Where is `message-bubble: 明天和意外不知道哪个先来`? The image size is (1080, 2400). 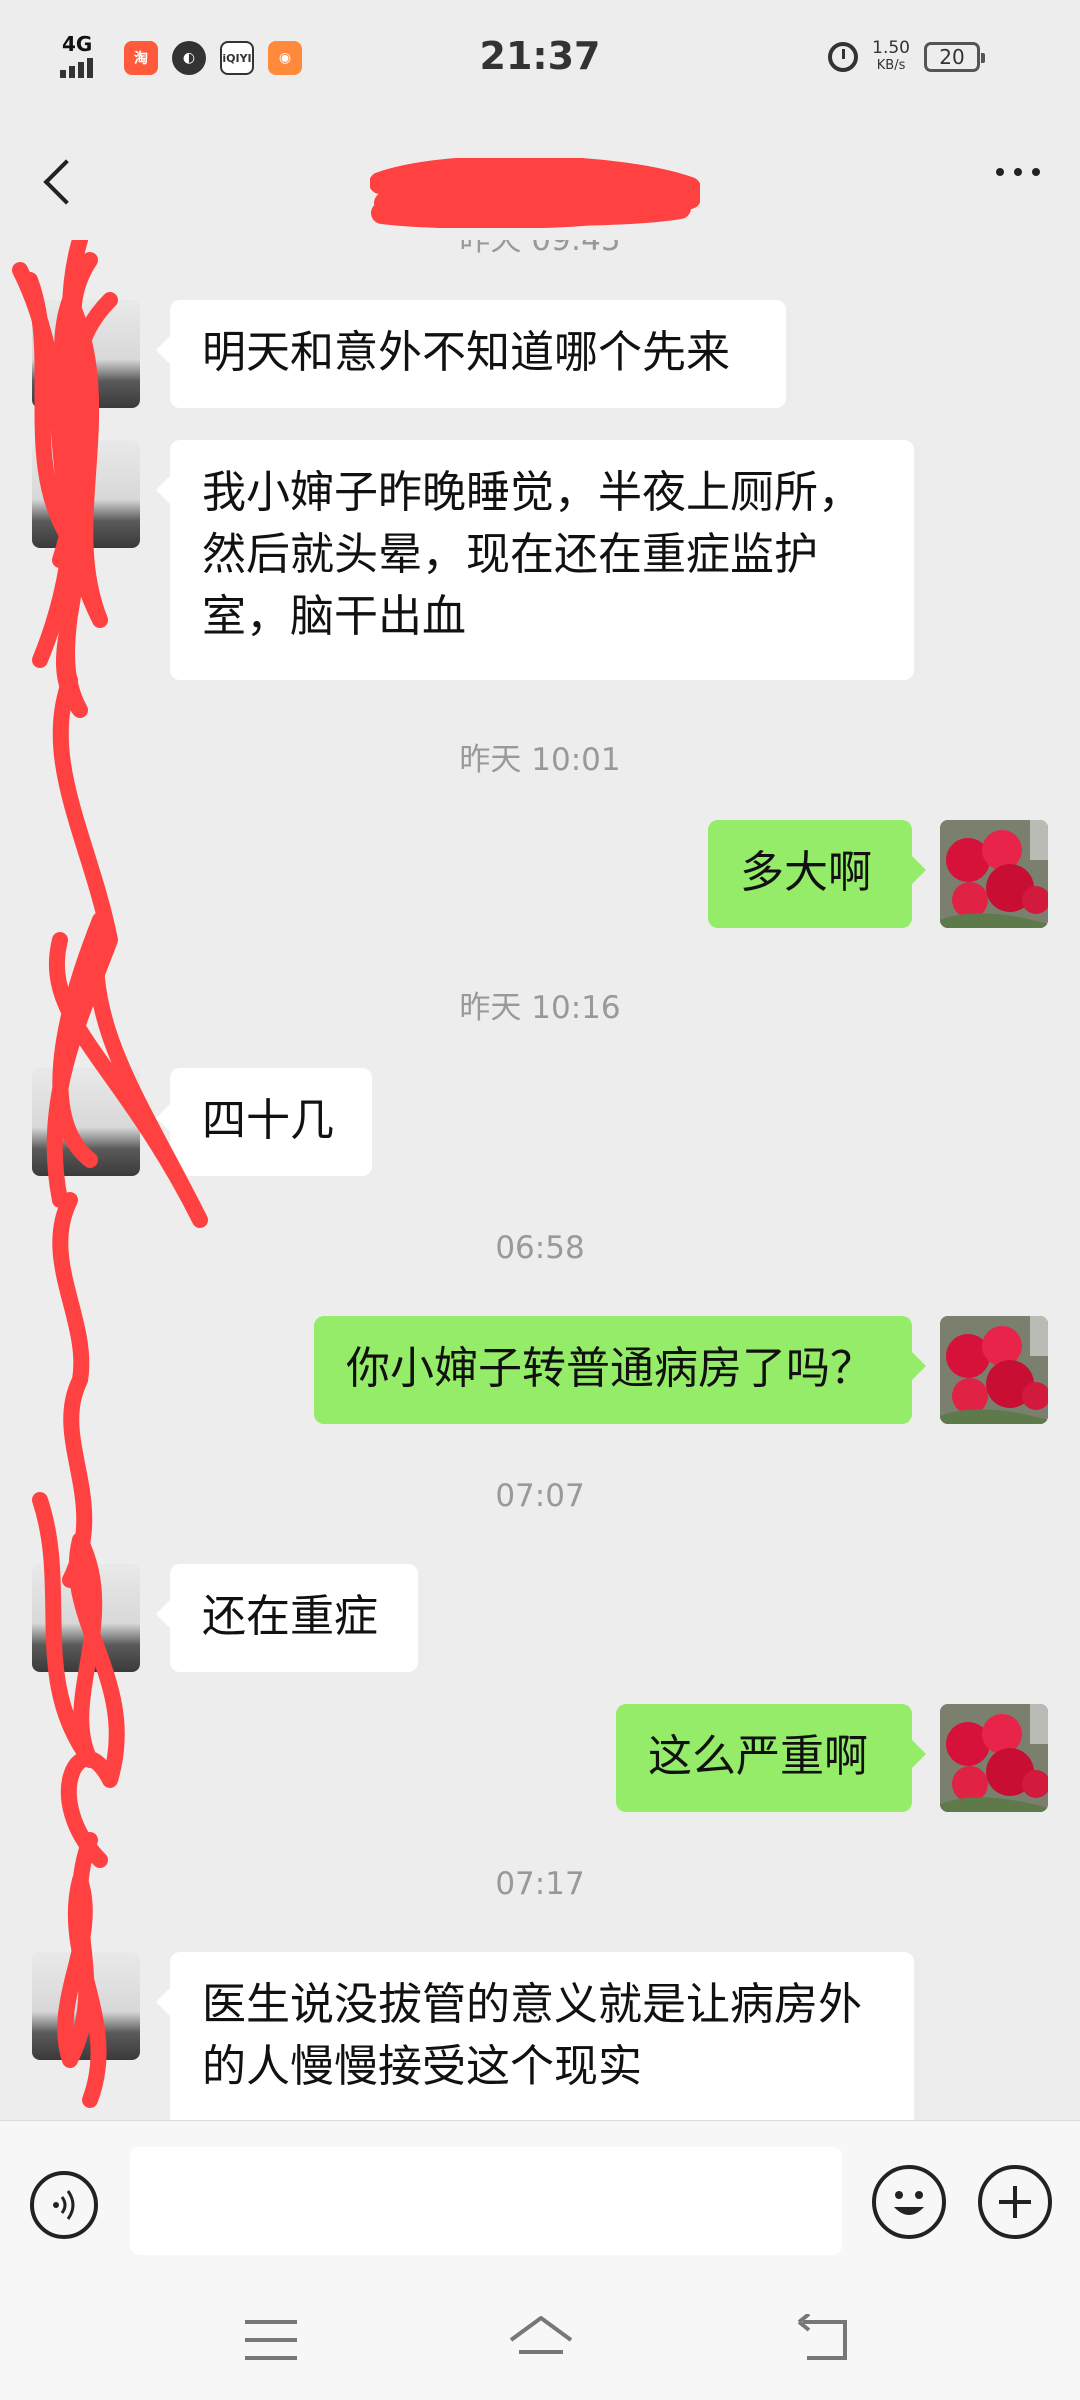
message-bubble: 明天和意外不知道哪个先来 is located at coordinates (471, 354).